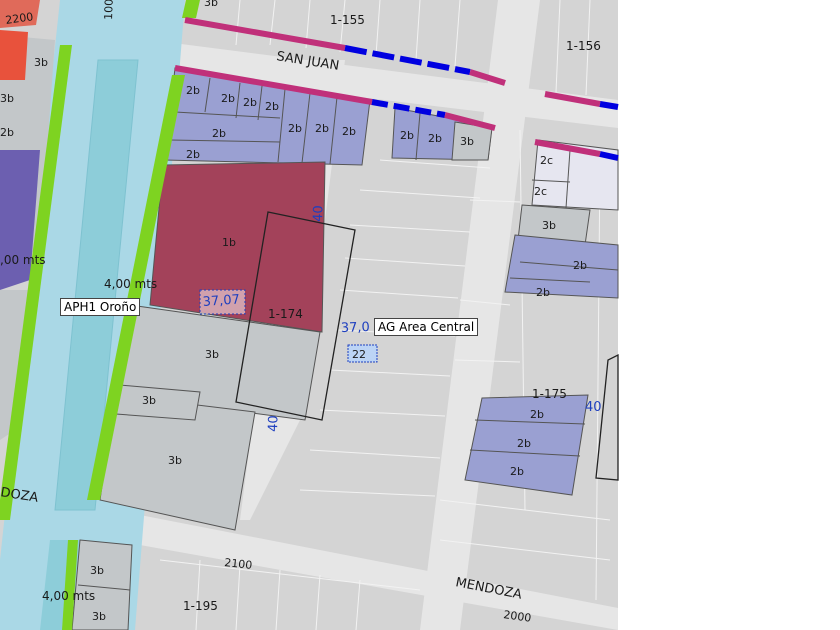  What do you see at coordinates (583, 46) in the screenshot?
I see `svg-text: 1-156` at bounding box center [583, 46].